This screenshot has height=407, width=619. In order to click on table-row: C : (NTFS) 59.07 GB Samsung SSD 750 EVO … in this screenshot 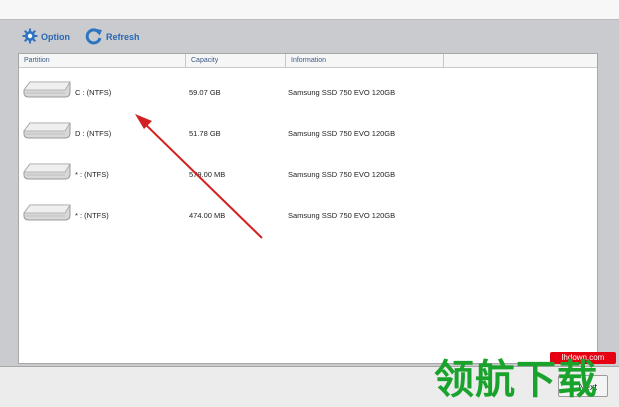, I will do `click(308, 88)`.